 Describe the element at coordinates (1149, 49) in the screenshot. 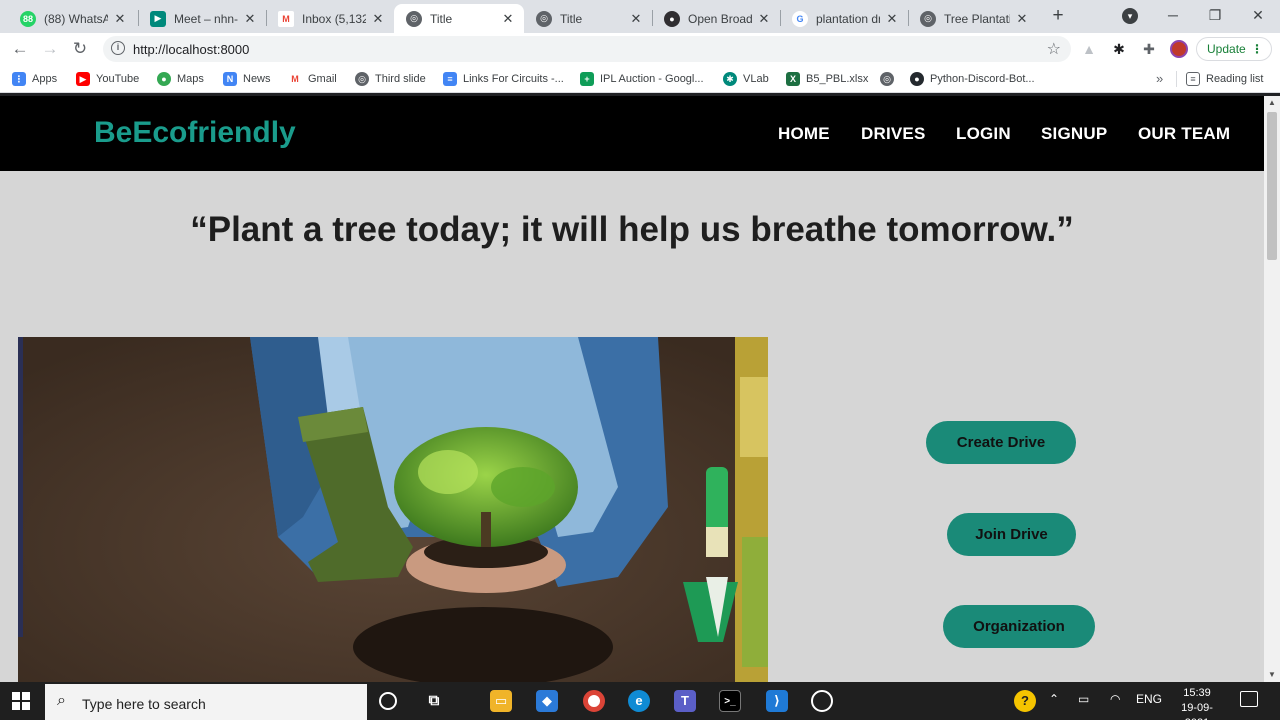

I see `extensions-puzzle-icon: ✚` at that location.